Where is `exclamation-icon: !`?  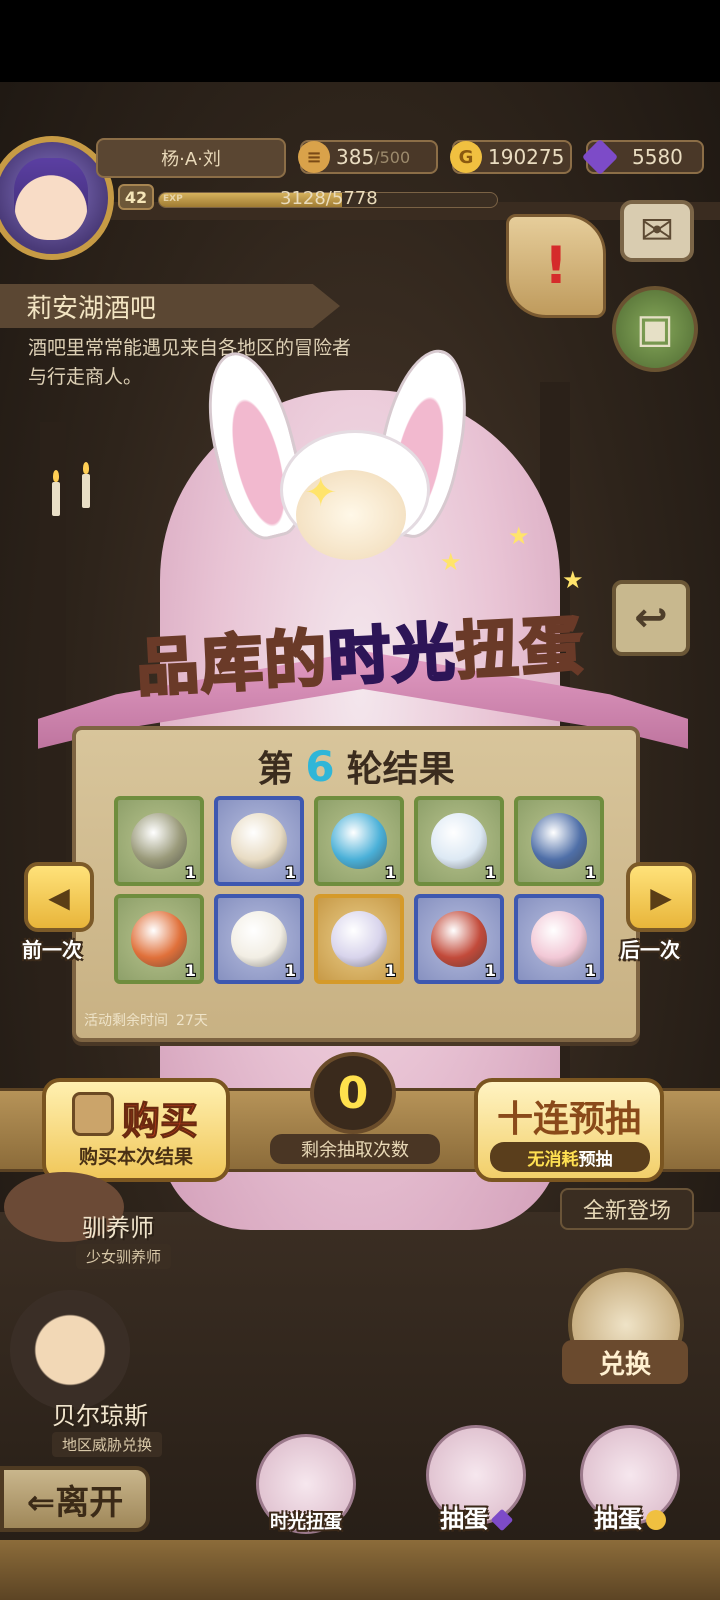
exclamation-icon: ! is located at coordinates (556, 266).